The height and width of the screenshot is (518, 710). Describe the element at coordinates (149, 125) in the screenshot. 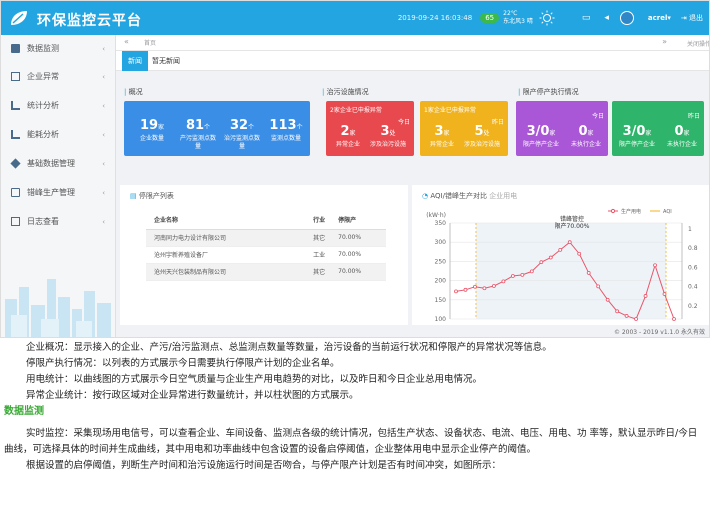

I see `stat-value: 19` at that location.